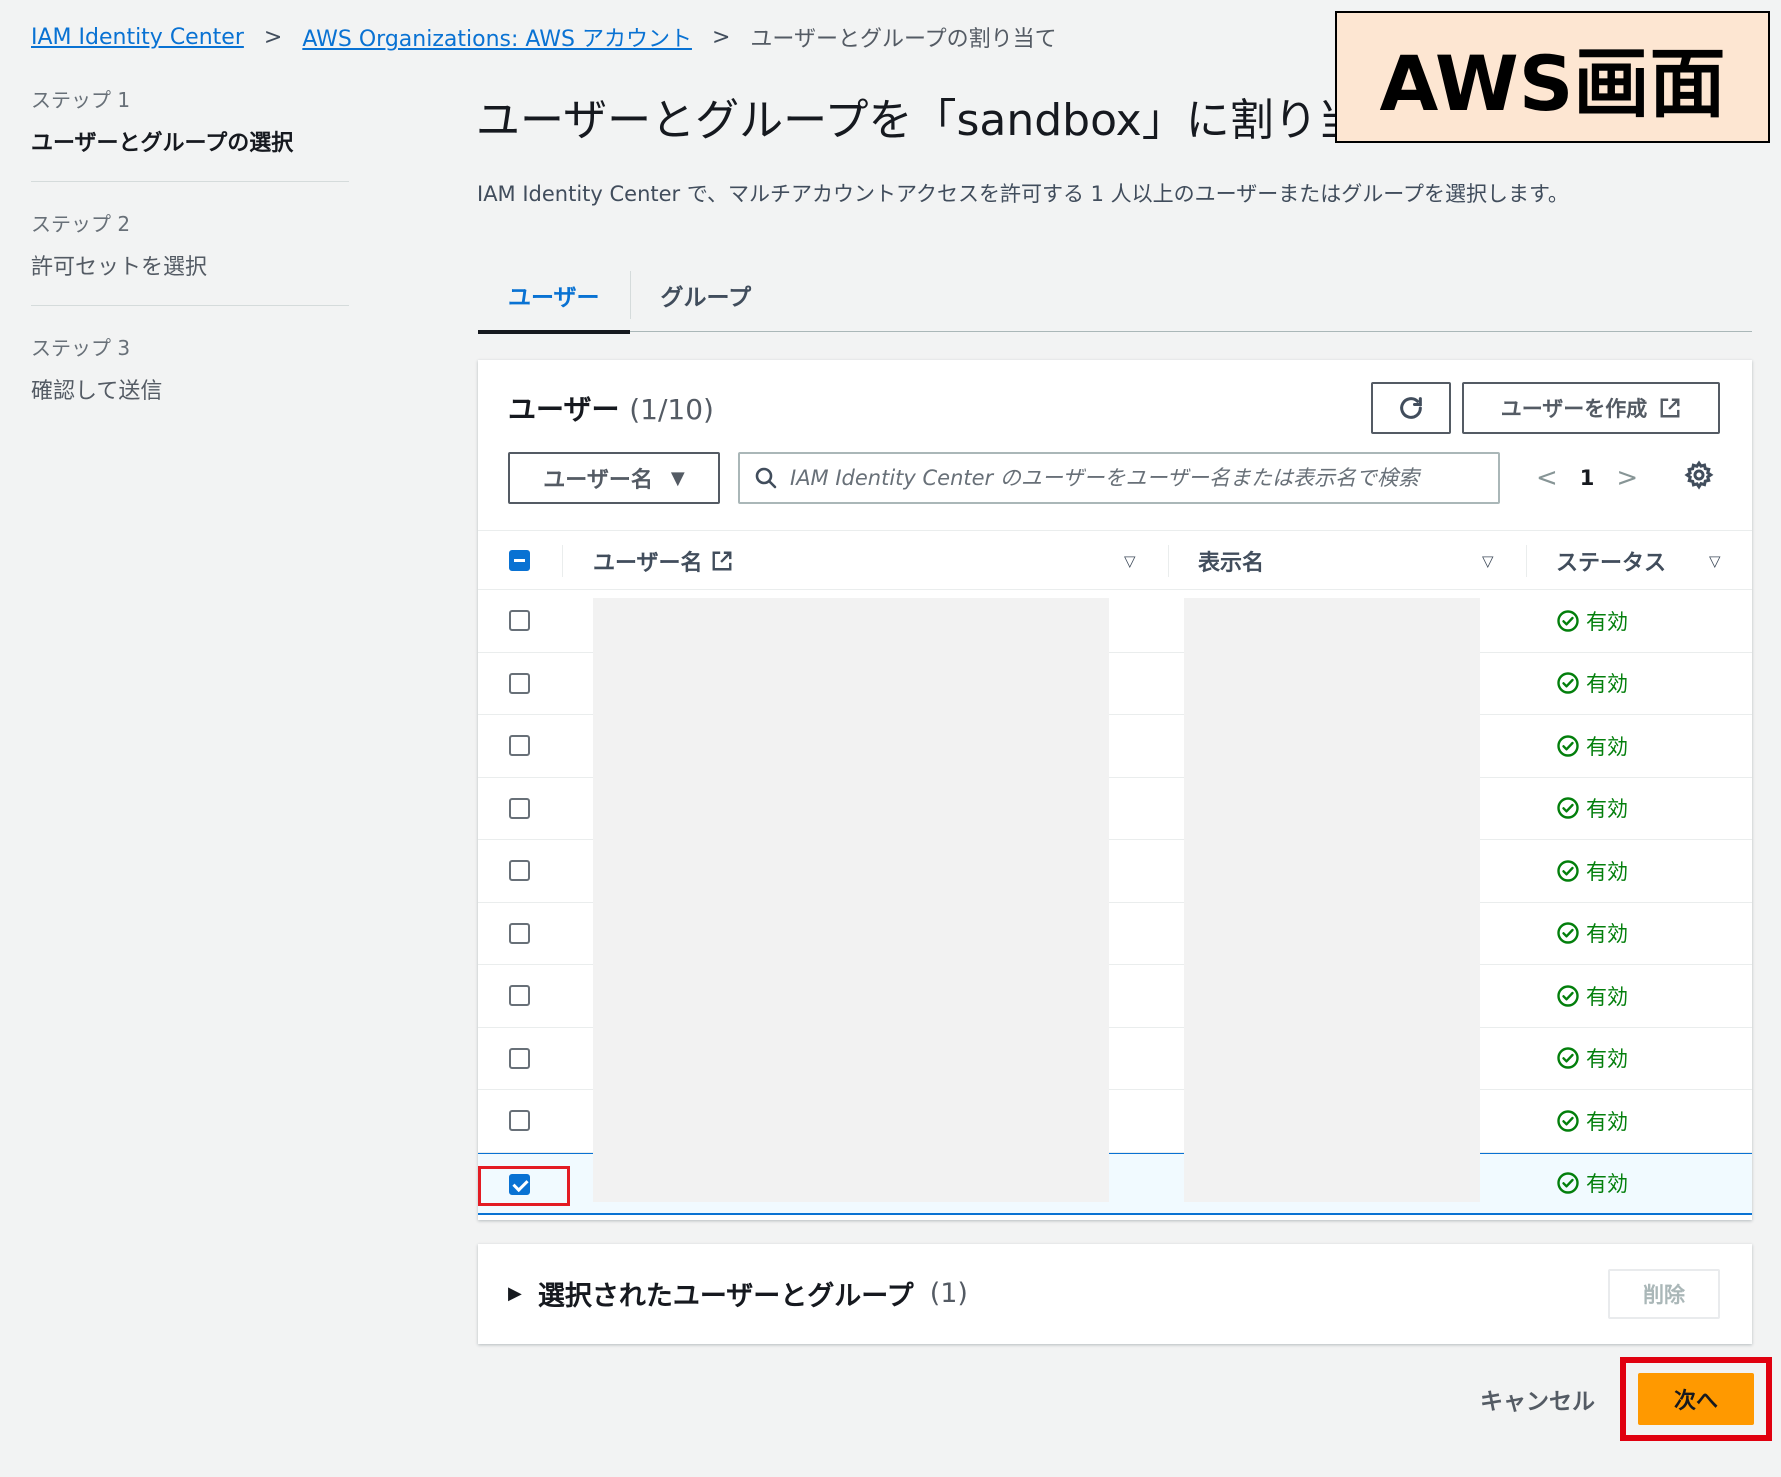 The image size is (1781, 1477). Describe the element at coordinates (1547, 478) in the screenshot. I see `previous-page-icon: <` at that location.